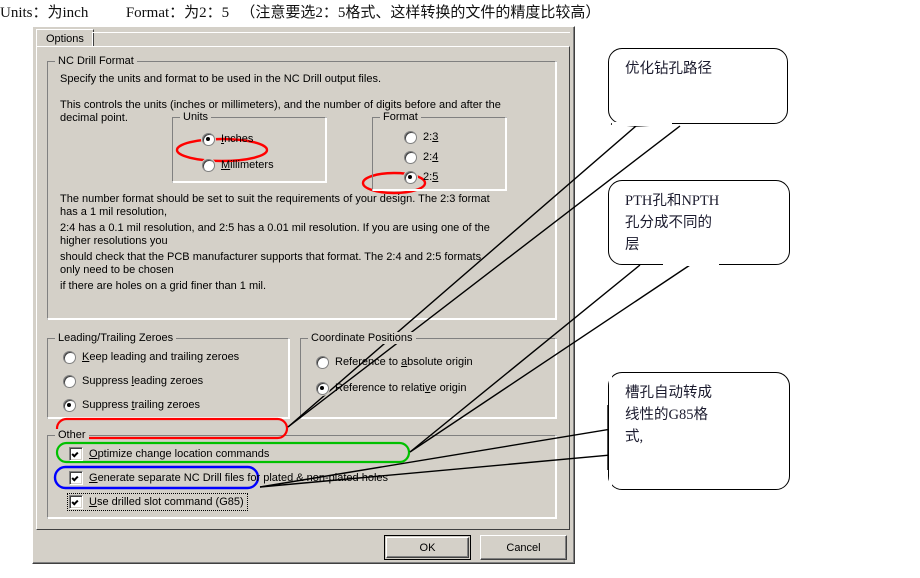 This screenshot has height=578, width=920. I want to click on group-title-format: Format, so click(400, 117).